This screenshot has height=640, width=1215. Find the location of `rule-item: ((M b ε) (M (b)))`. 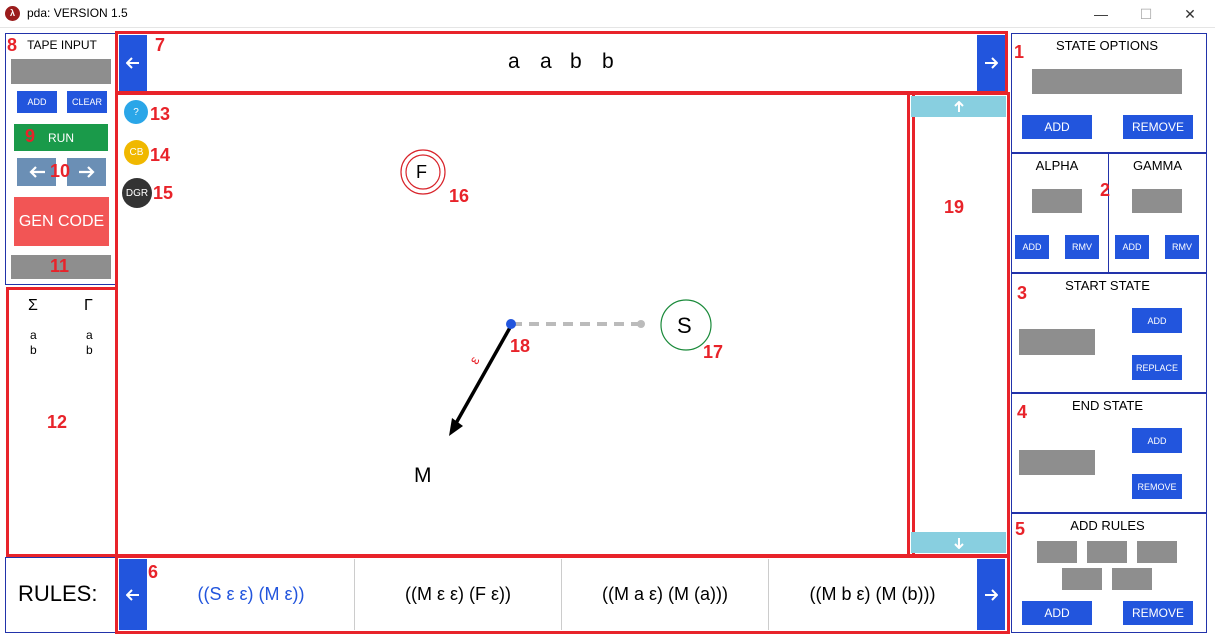

rule-item: ((M b ε) (M (b))) is located at coordinates (872, 594).